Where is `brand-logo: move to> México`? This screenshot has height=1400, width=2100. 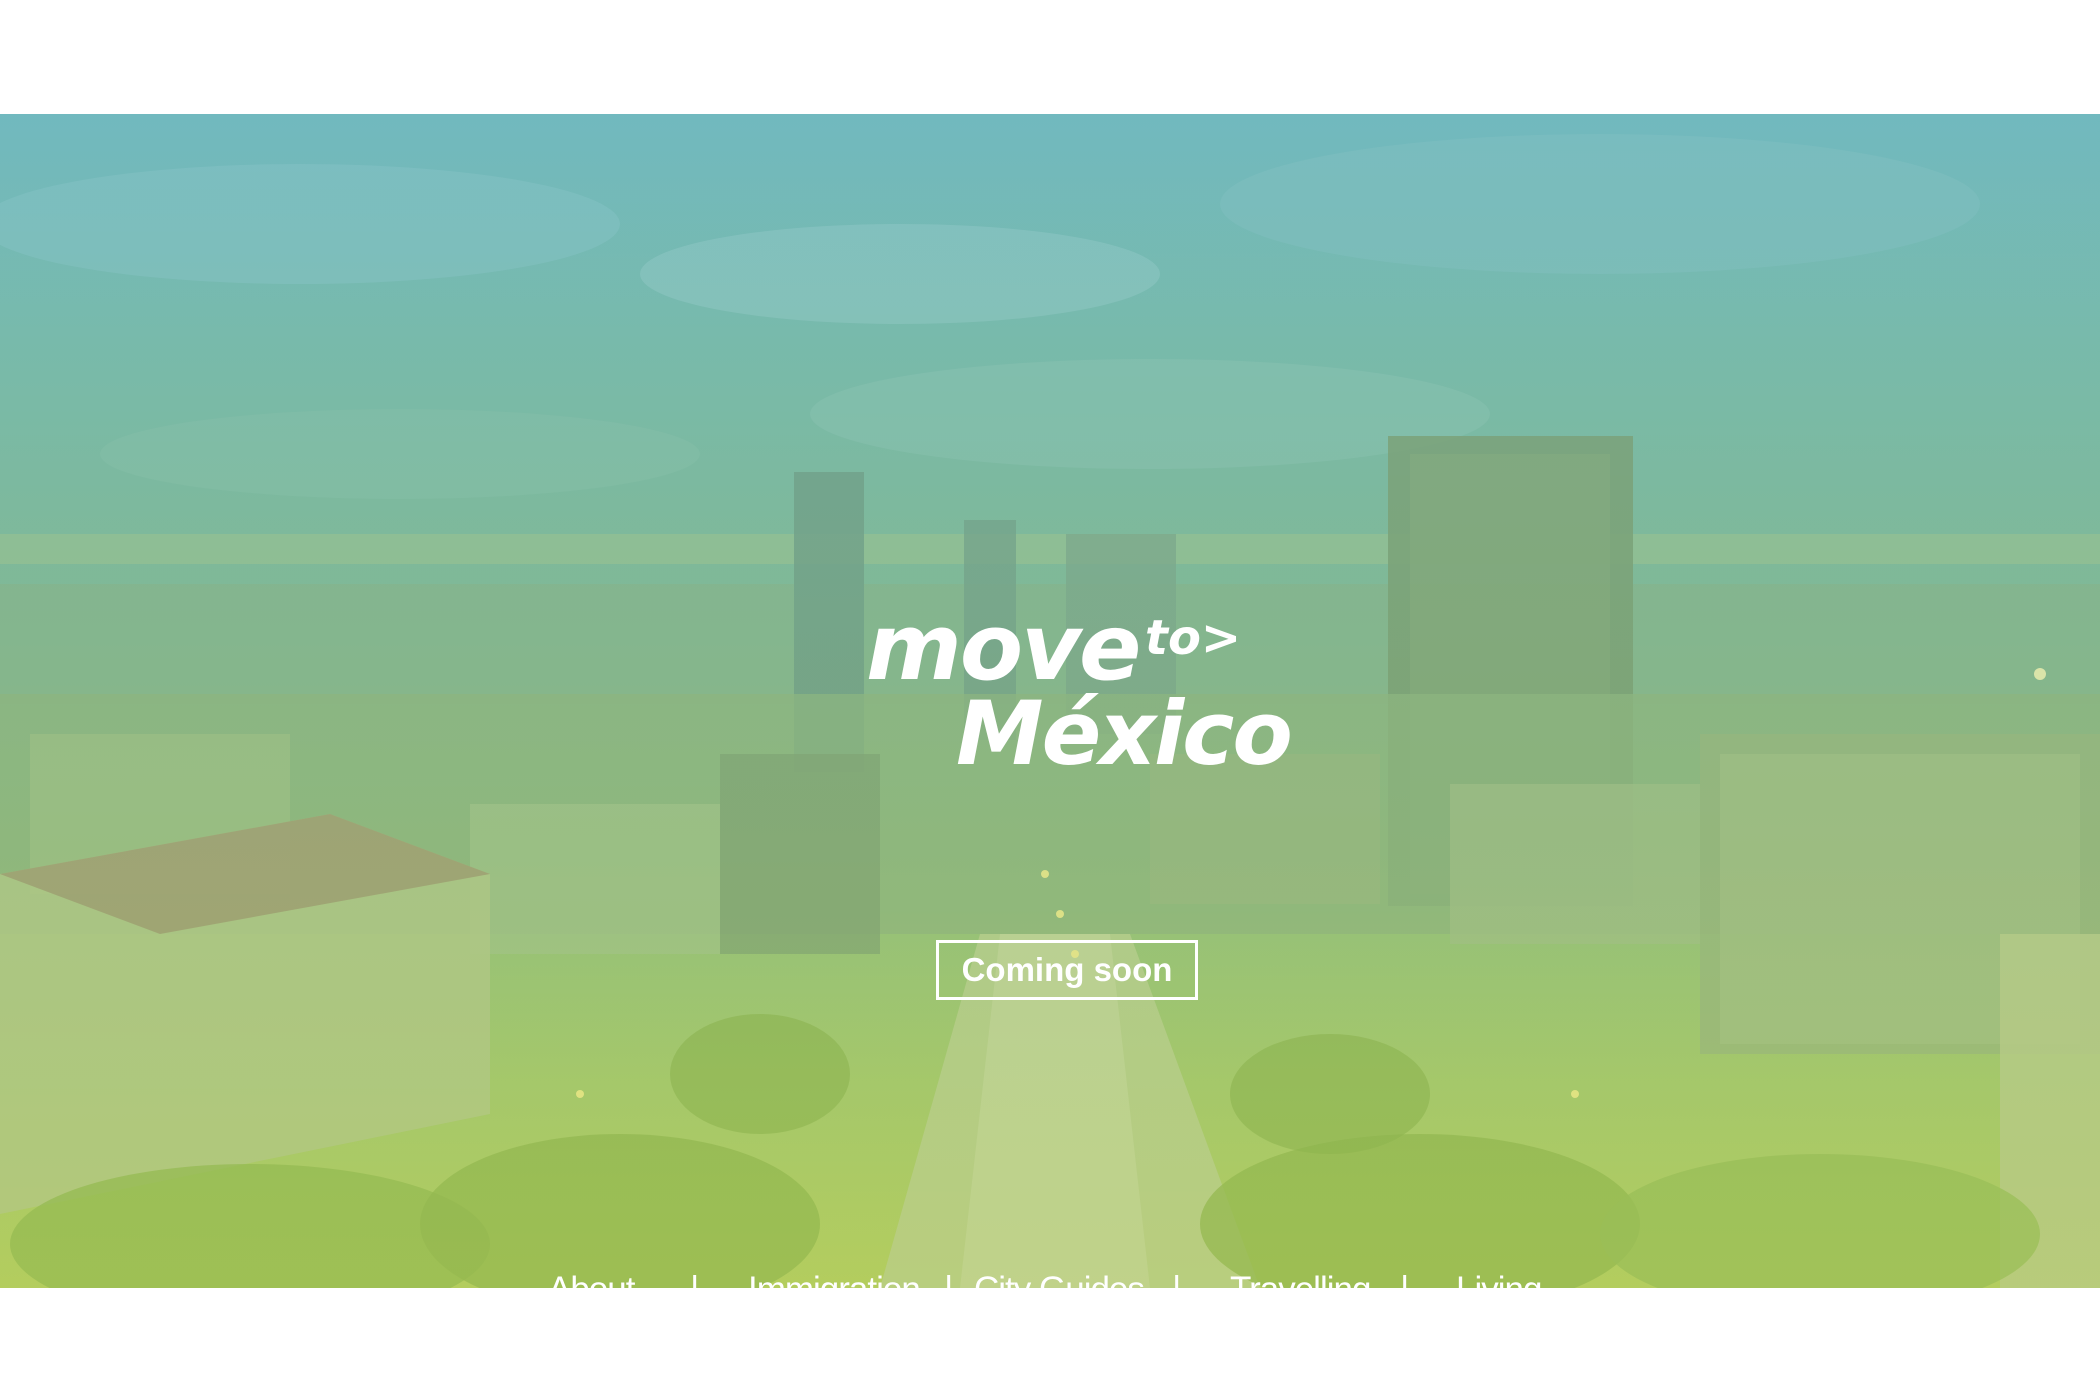
brand-logo: move to> México is located at coordinates (1076, 733).